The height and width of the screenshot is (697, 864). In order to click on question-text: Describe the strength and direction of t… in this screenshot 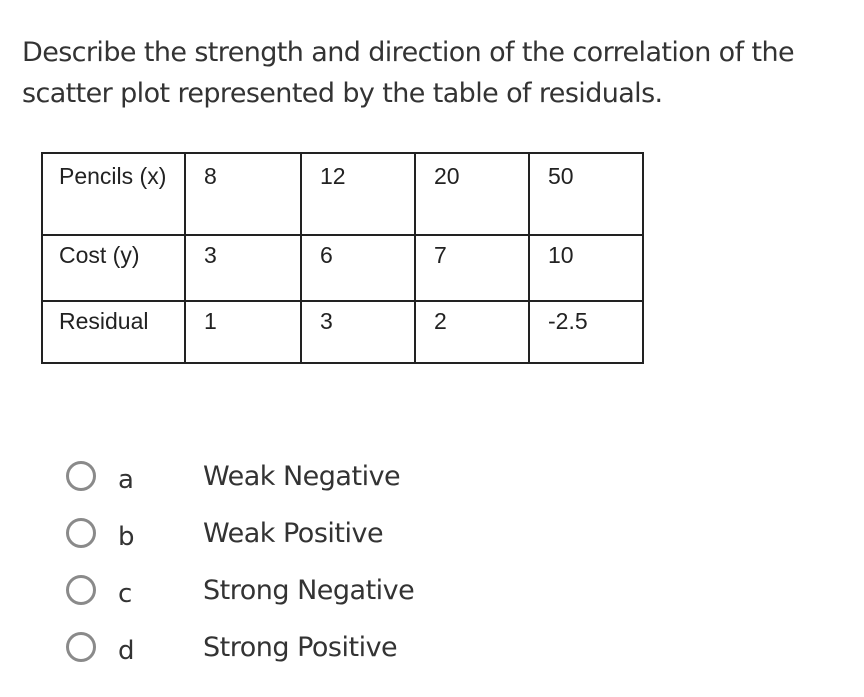, I will do `click(408, 73)`.